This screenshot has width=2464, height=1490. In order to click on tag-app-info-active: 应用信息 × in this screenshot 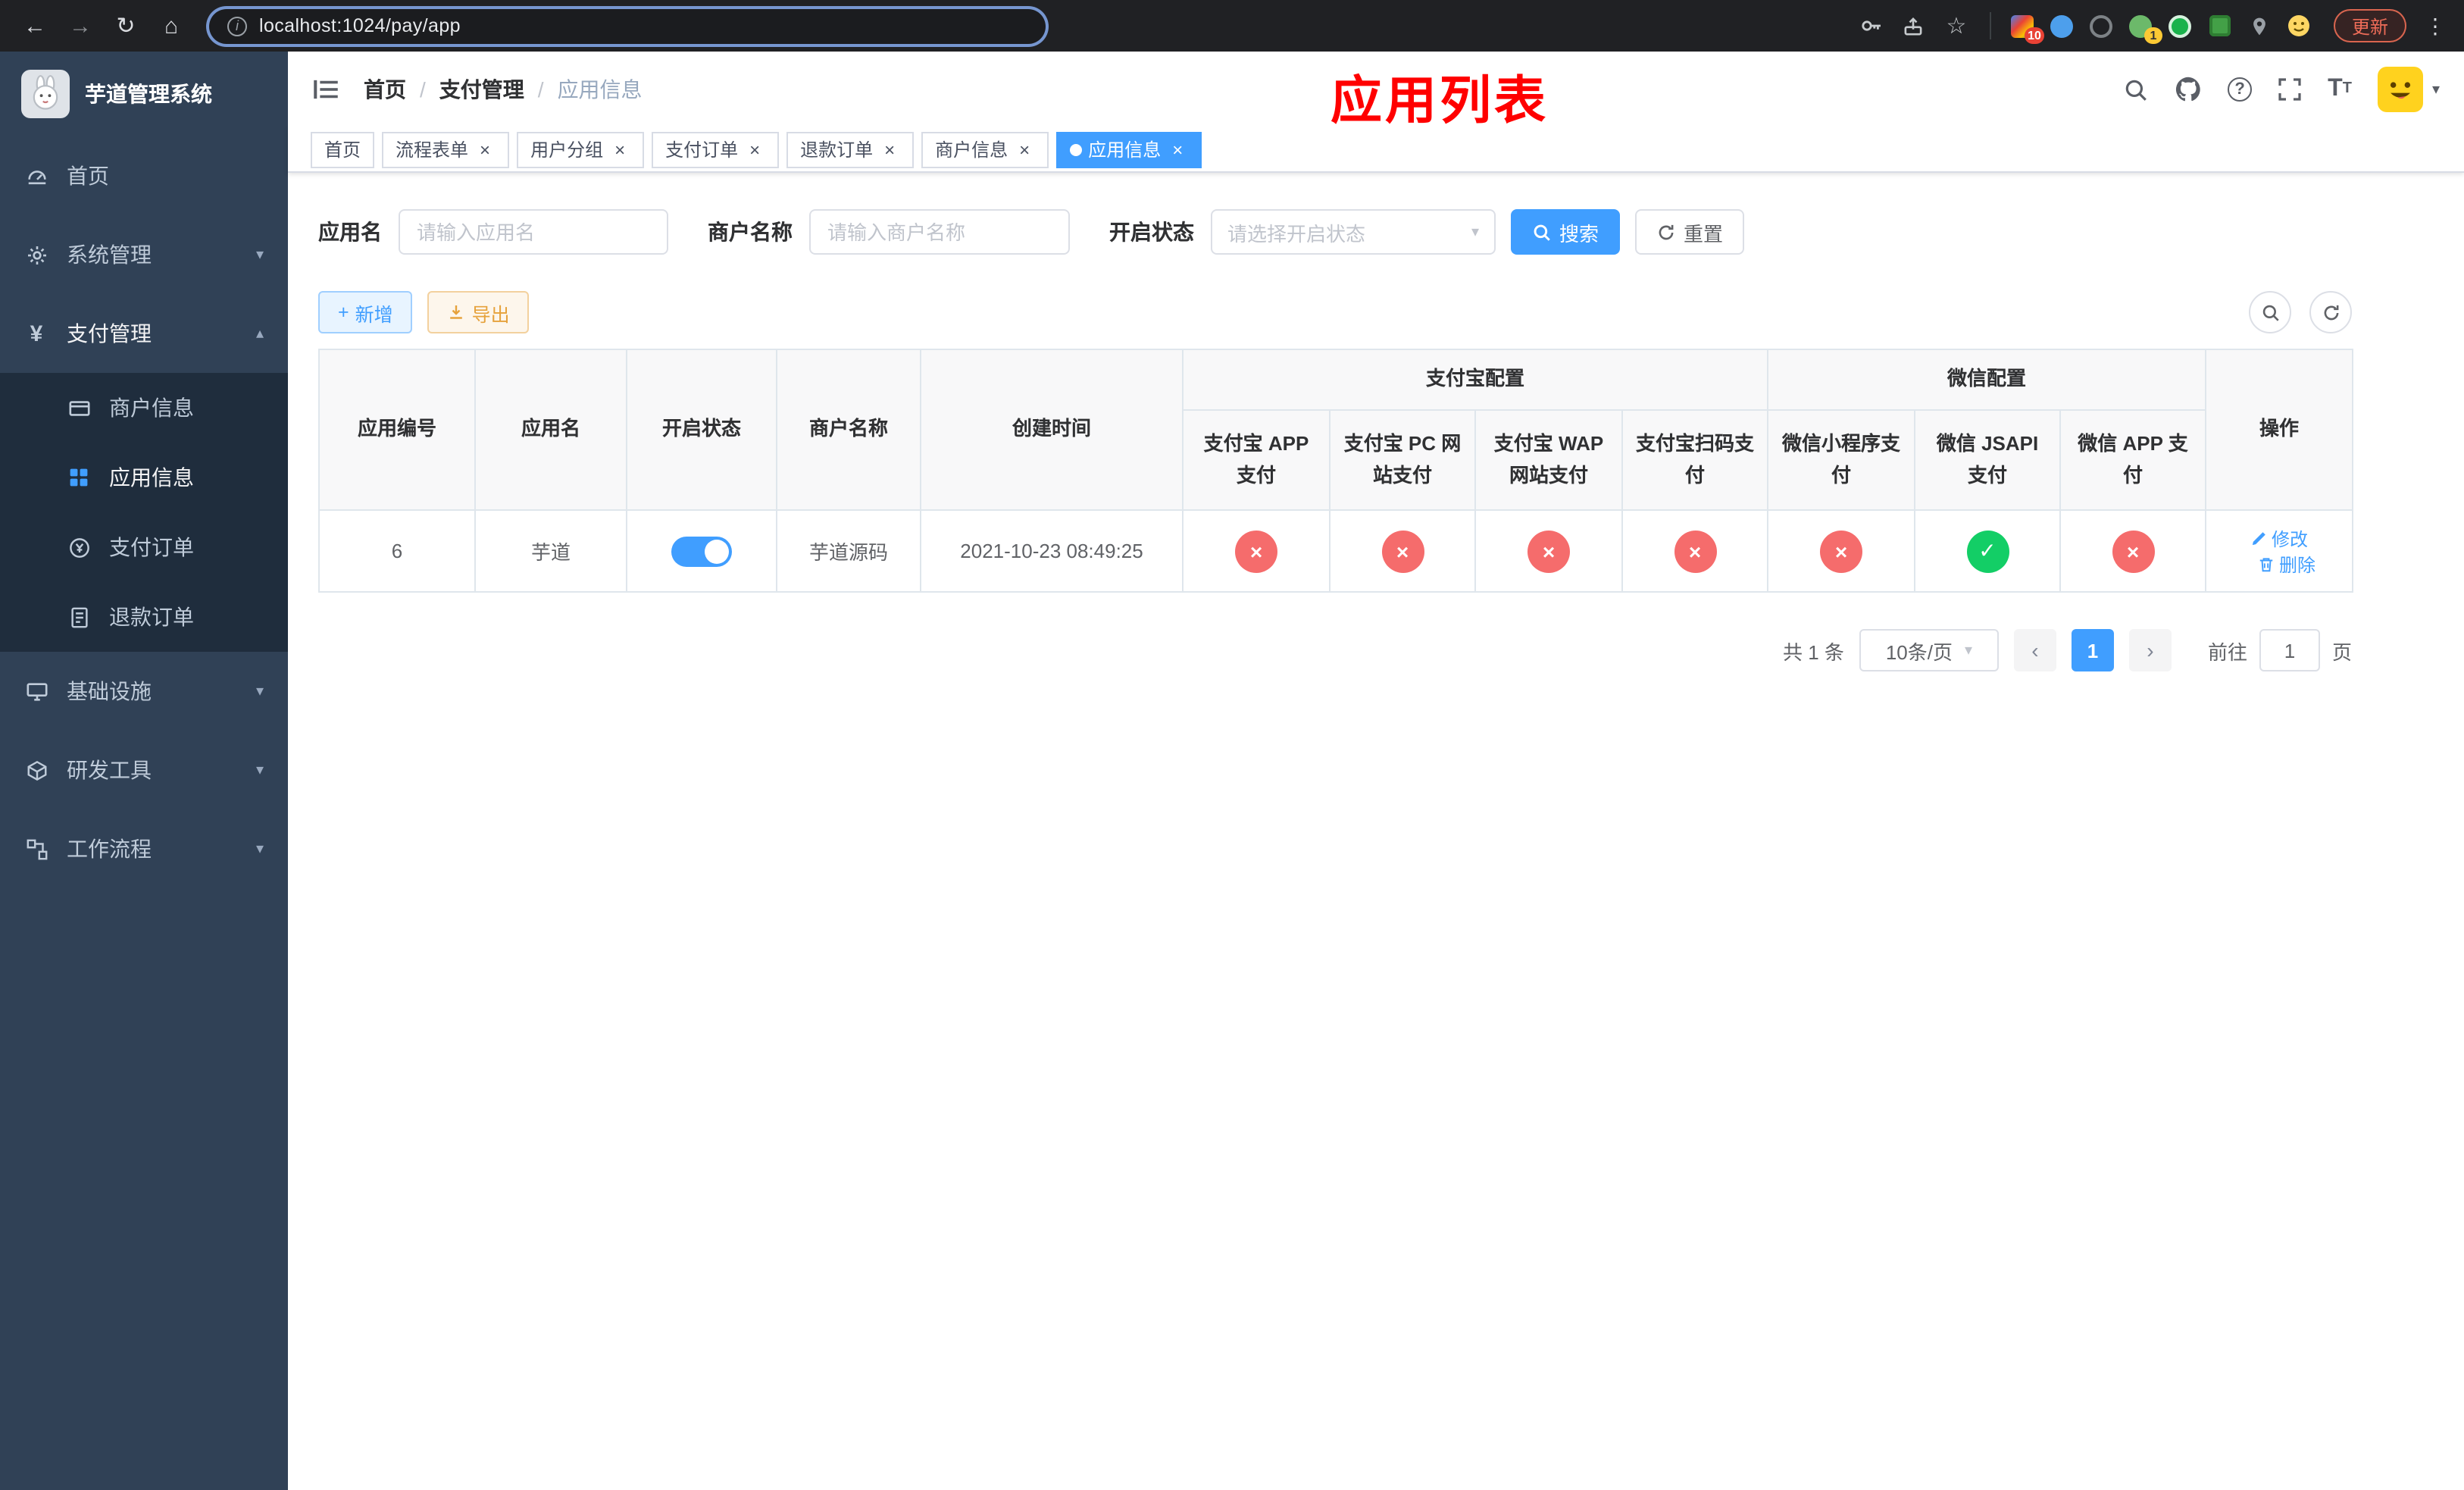, I will do `click(1129, 149)`.